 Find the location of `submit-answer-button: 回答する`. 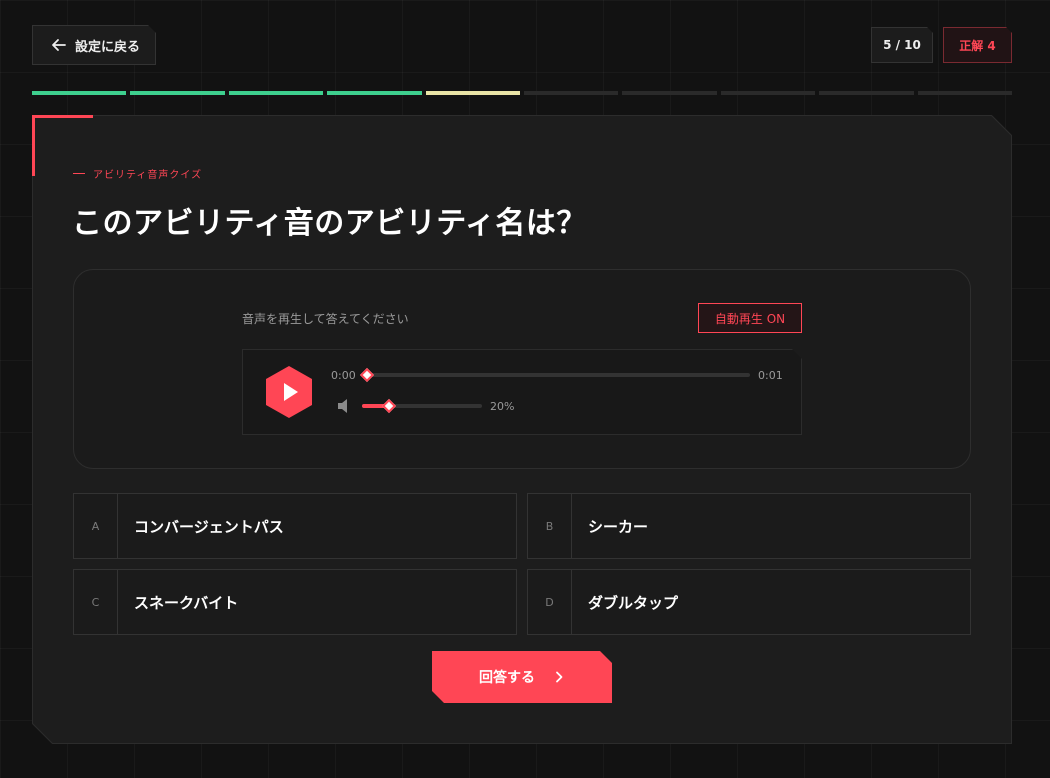

submit-answer-button: 回答する is located at coordinates (522, 677).